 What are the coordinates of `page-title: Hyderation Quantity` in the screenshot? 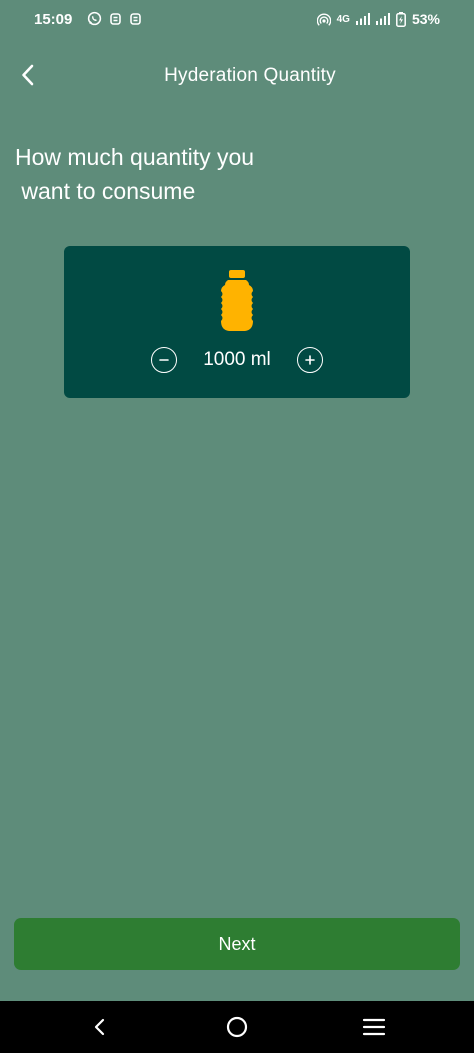 It's located at (250, 75).